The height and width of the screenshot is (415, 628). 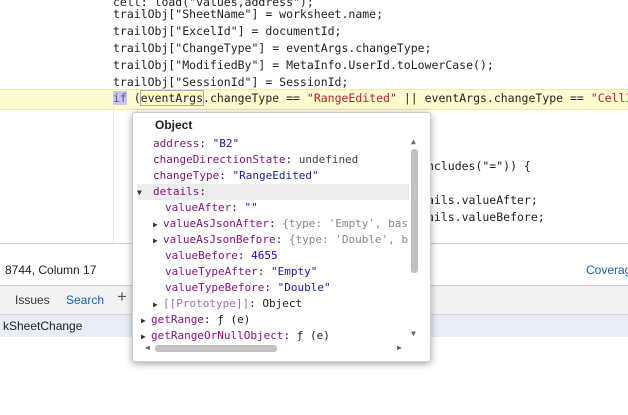 I want to click on cursor-position: 8744, Column 17, so click(x=51, y=270).